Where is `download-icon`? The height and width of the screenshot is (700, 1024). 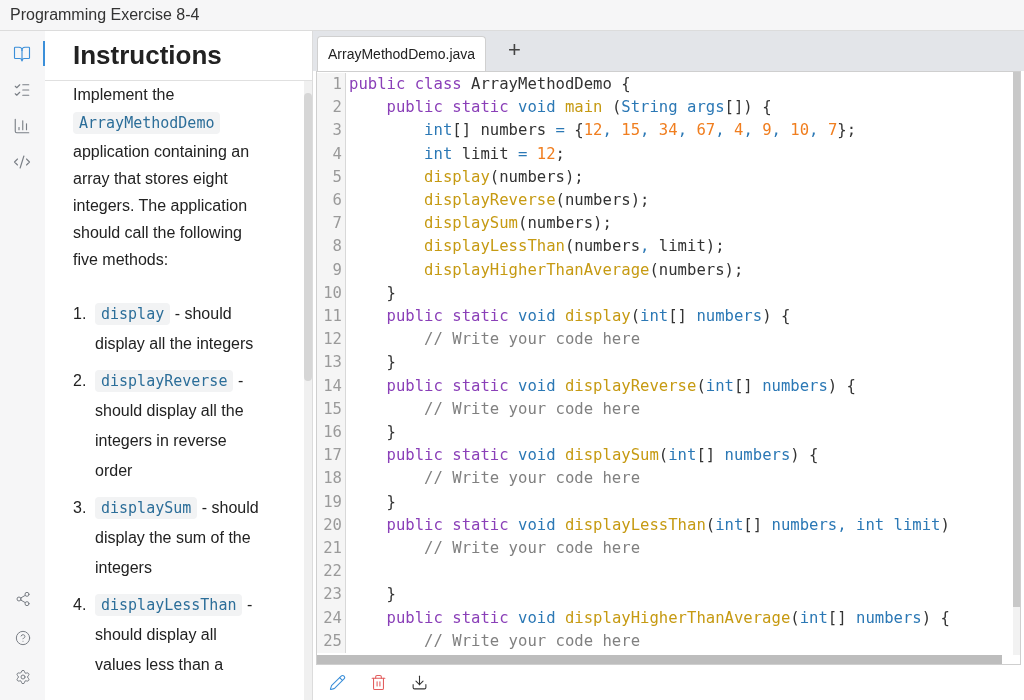 download-icon is located at coordinates (419, 682).